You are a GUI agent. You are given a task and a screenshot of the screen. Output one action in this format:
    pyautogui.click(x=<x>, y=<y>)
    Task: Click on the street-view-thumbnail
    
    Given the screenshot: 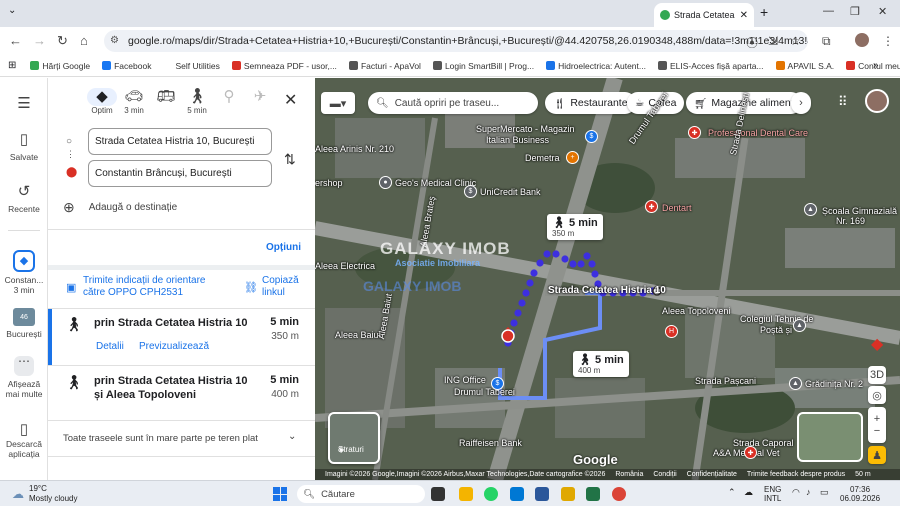 What is the action you would take?
    pyautogui.click(x=830, y=437)
    